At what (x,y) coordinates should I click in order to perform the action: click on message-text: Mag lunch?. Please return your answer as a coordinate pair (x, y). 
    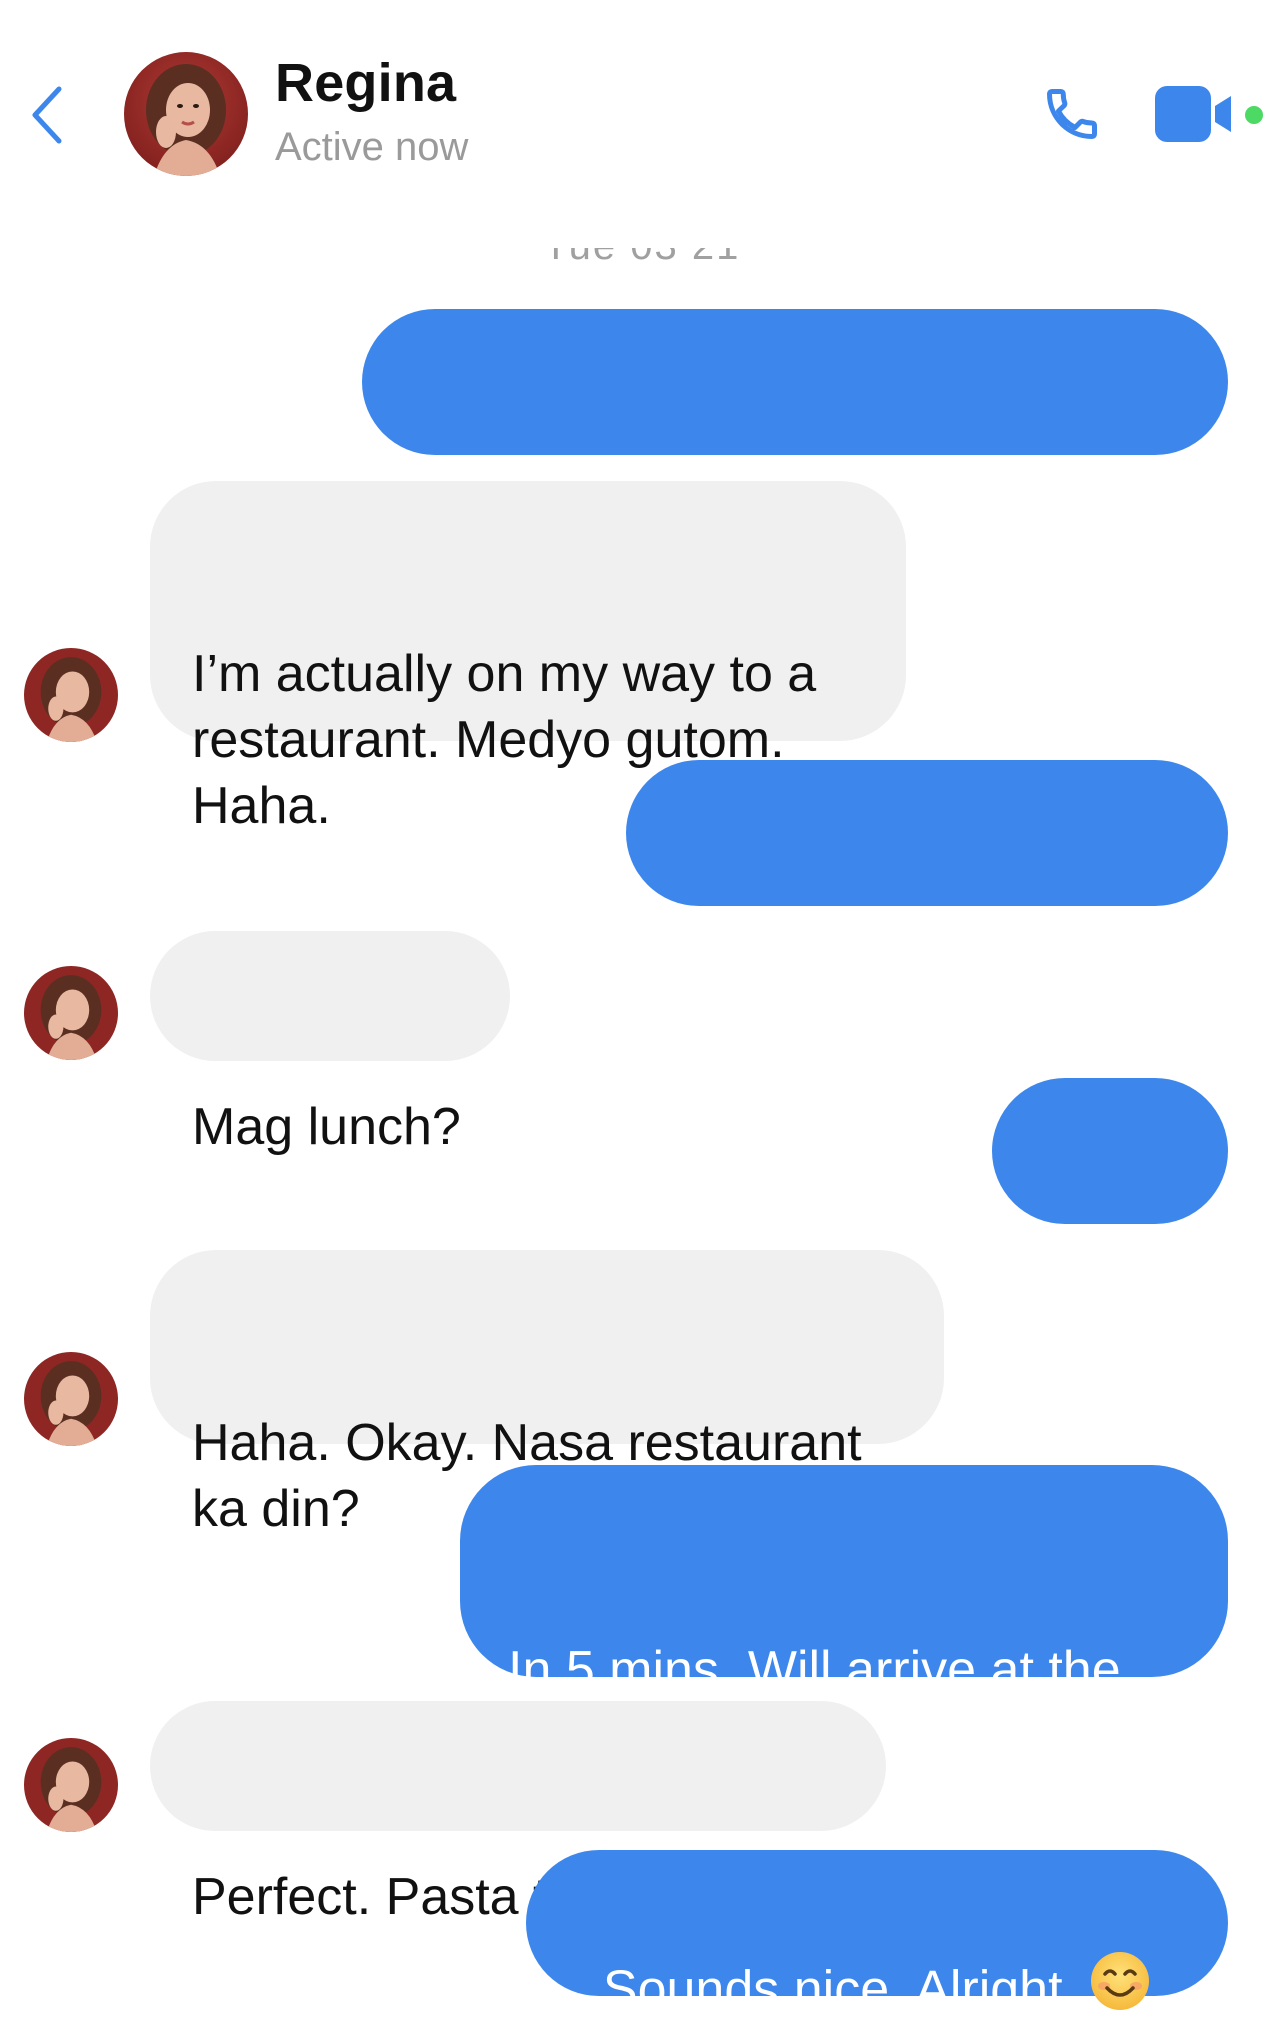
    Looking at the image, I should click on (326, 1127).